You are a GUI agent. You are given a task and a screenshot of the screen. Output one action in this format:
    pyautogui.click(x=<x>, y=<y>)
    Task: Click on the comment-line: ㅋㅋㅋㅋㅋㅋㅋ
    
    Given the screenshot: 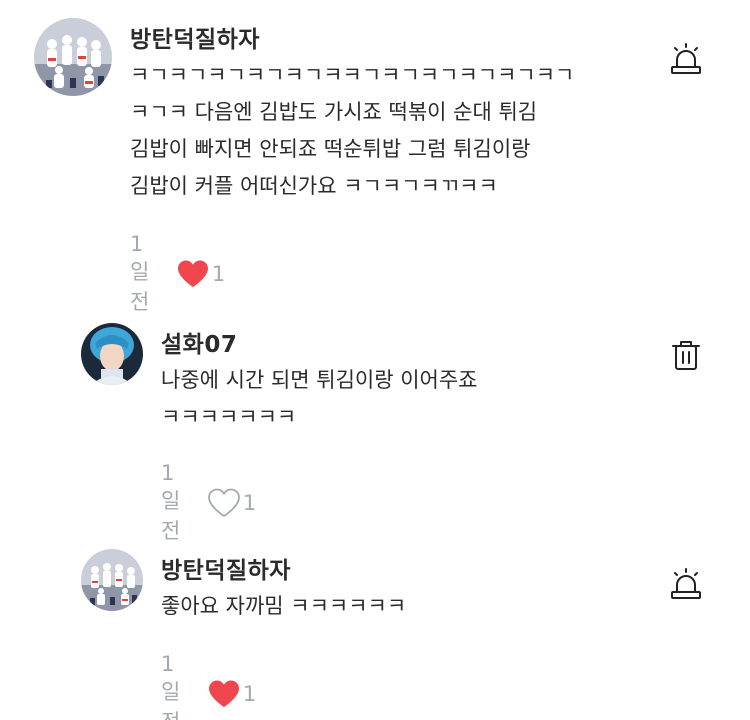 What is the action you would take?
    pyautogui.click(x=229, y=417)
    